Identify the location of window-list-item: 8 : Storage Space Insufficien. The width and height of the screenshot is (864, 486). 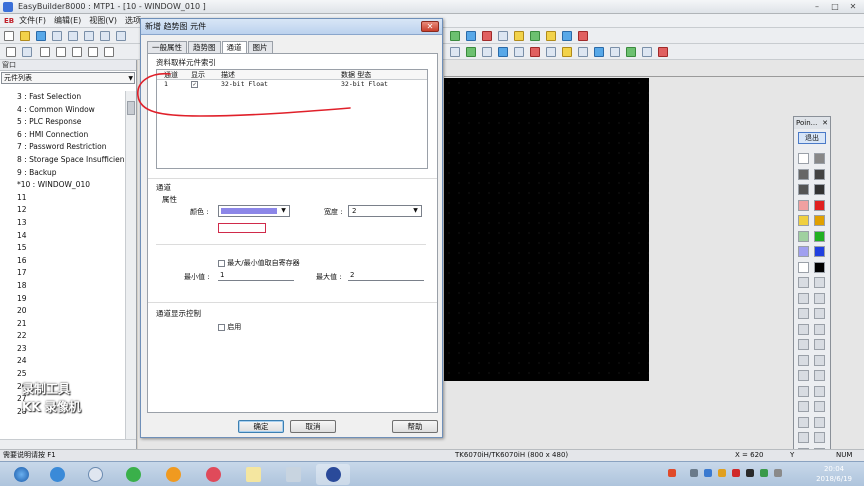
(62, 160).